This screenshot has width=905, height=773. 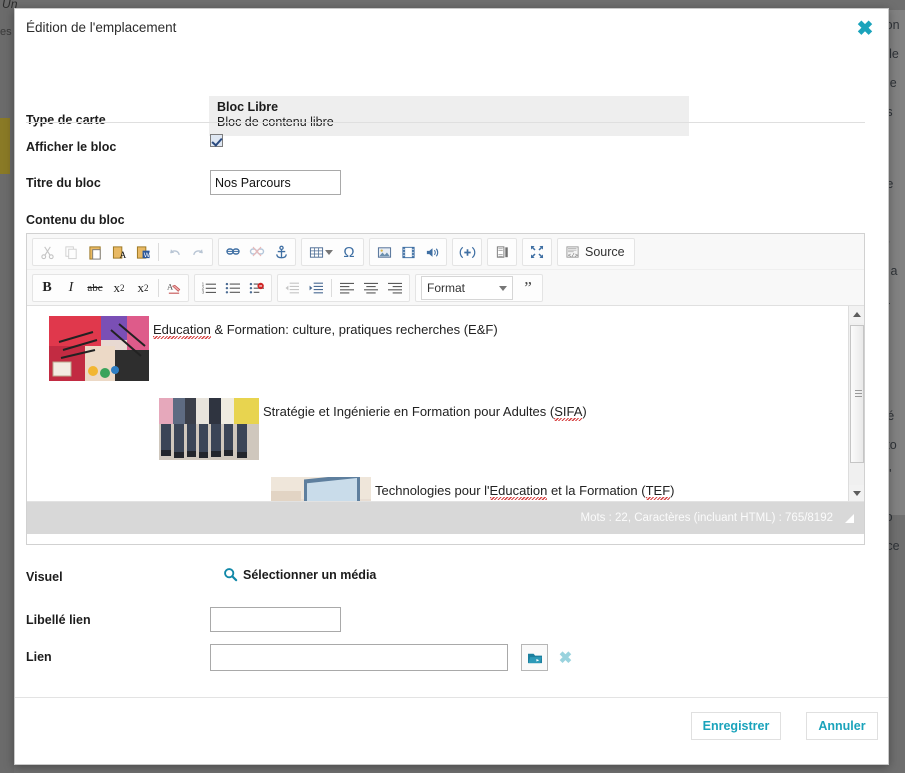 I want to click on superscript-icon: x2, so click(x=143, y=288).